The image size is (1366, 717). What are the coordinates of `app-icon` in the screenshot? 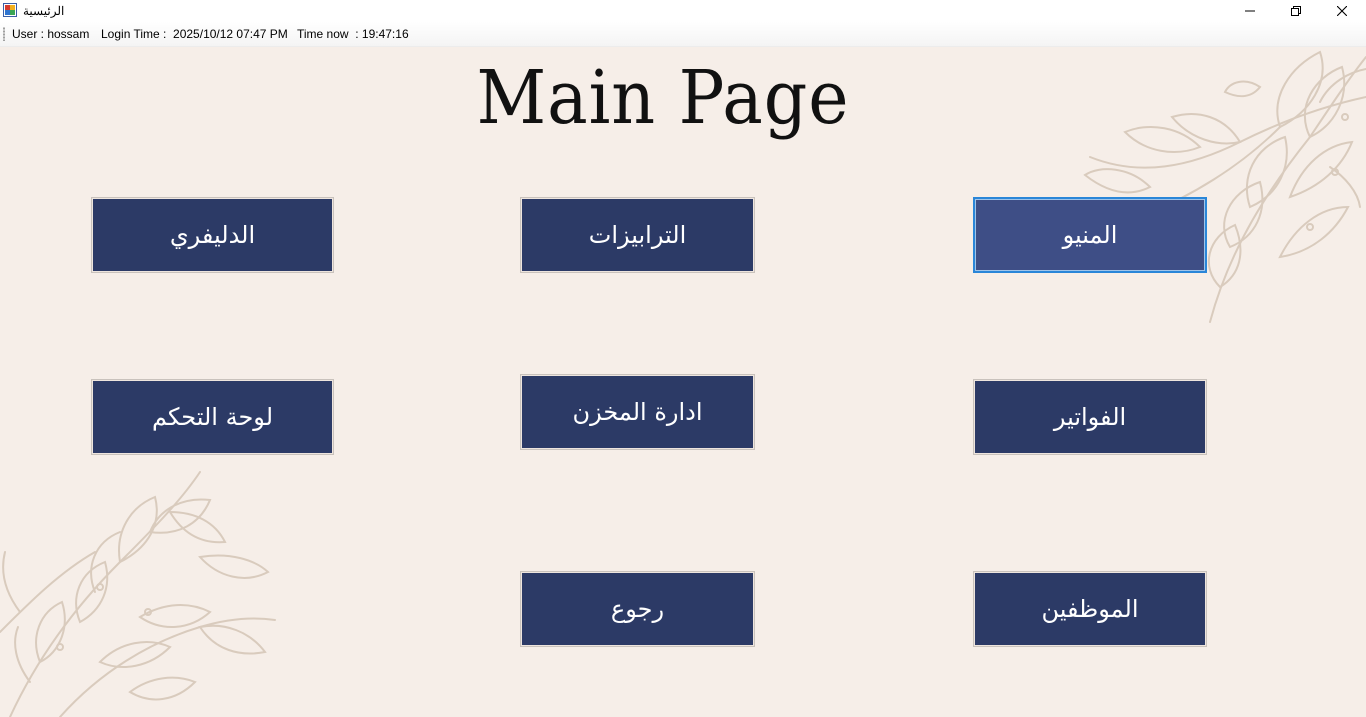 It's located at (10, 10).